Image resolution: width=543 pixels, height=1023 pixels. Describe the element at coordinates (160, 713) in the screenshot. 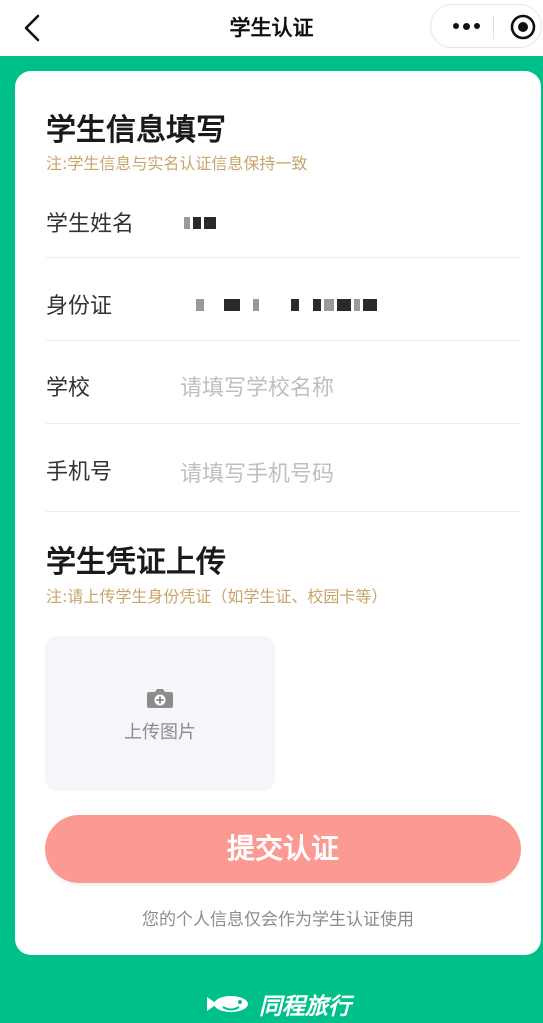

I see `upload-image-button: 上传图片` at that location.